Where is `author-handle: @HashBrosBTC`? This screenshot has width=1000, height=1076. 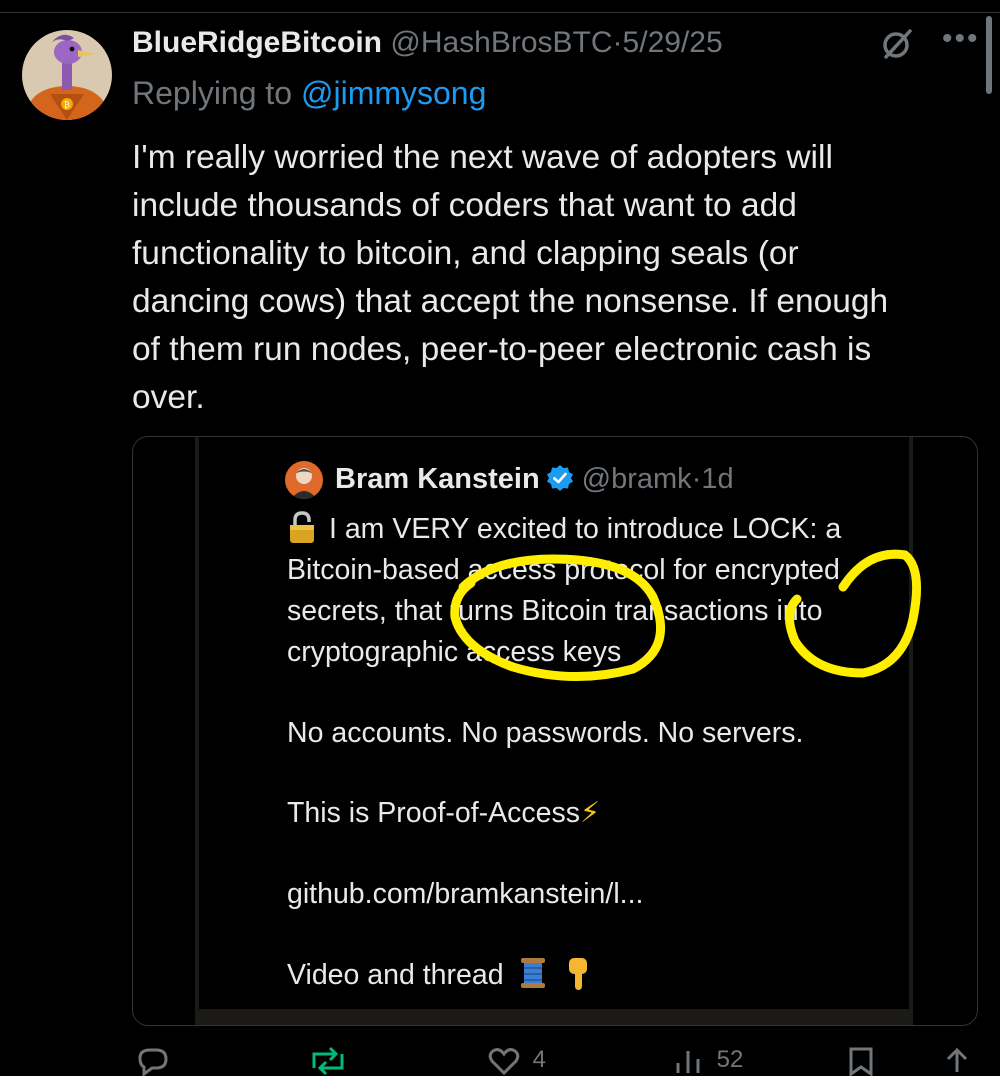 author-handle: @HashBrosBTC is located at coordinates (501, 42).